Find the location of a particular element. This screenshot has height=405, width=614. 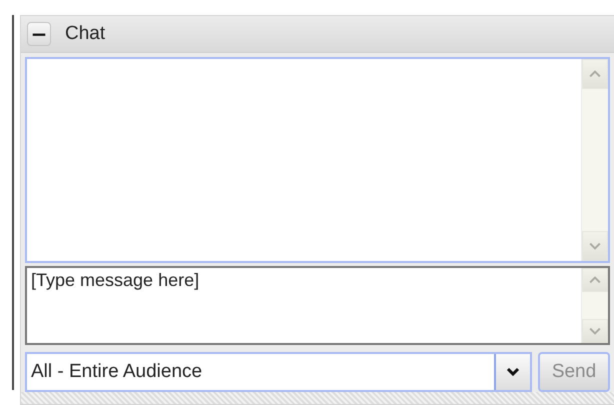

panel-title: Chat is located at coordinates (85, 34).